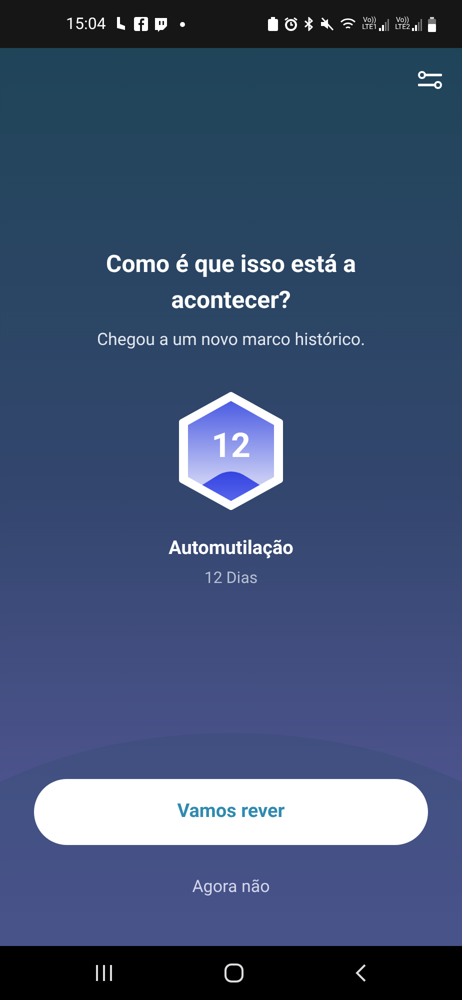 The image size is (462, 1000). I want to click on recents-icon, so click(104, 973).